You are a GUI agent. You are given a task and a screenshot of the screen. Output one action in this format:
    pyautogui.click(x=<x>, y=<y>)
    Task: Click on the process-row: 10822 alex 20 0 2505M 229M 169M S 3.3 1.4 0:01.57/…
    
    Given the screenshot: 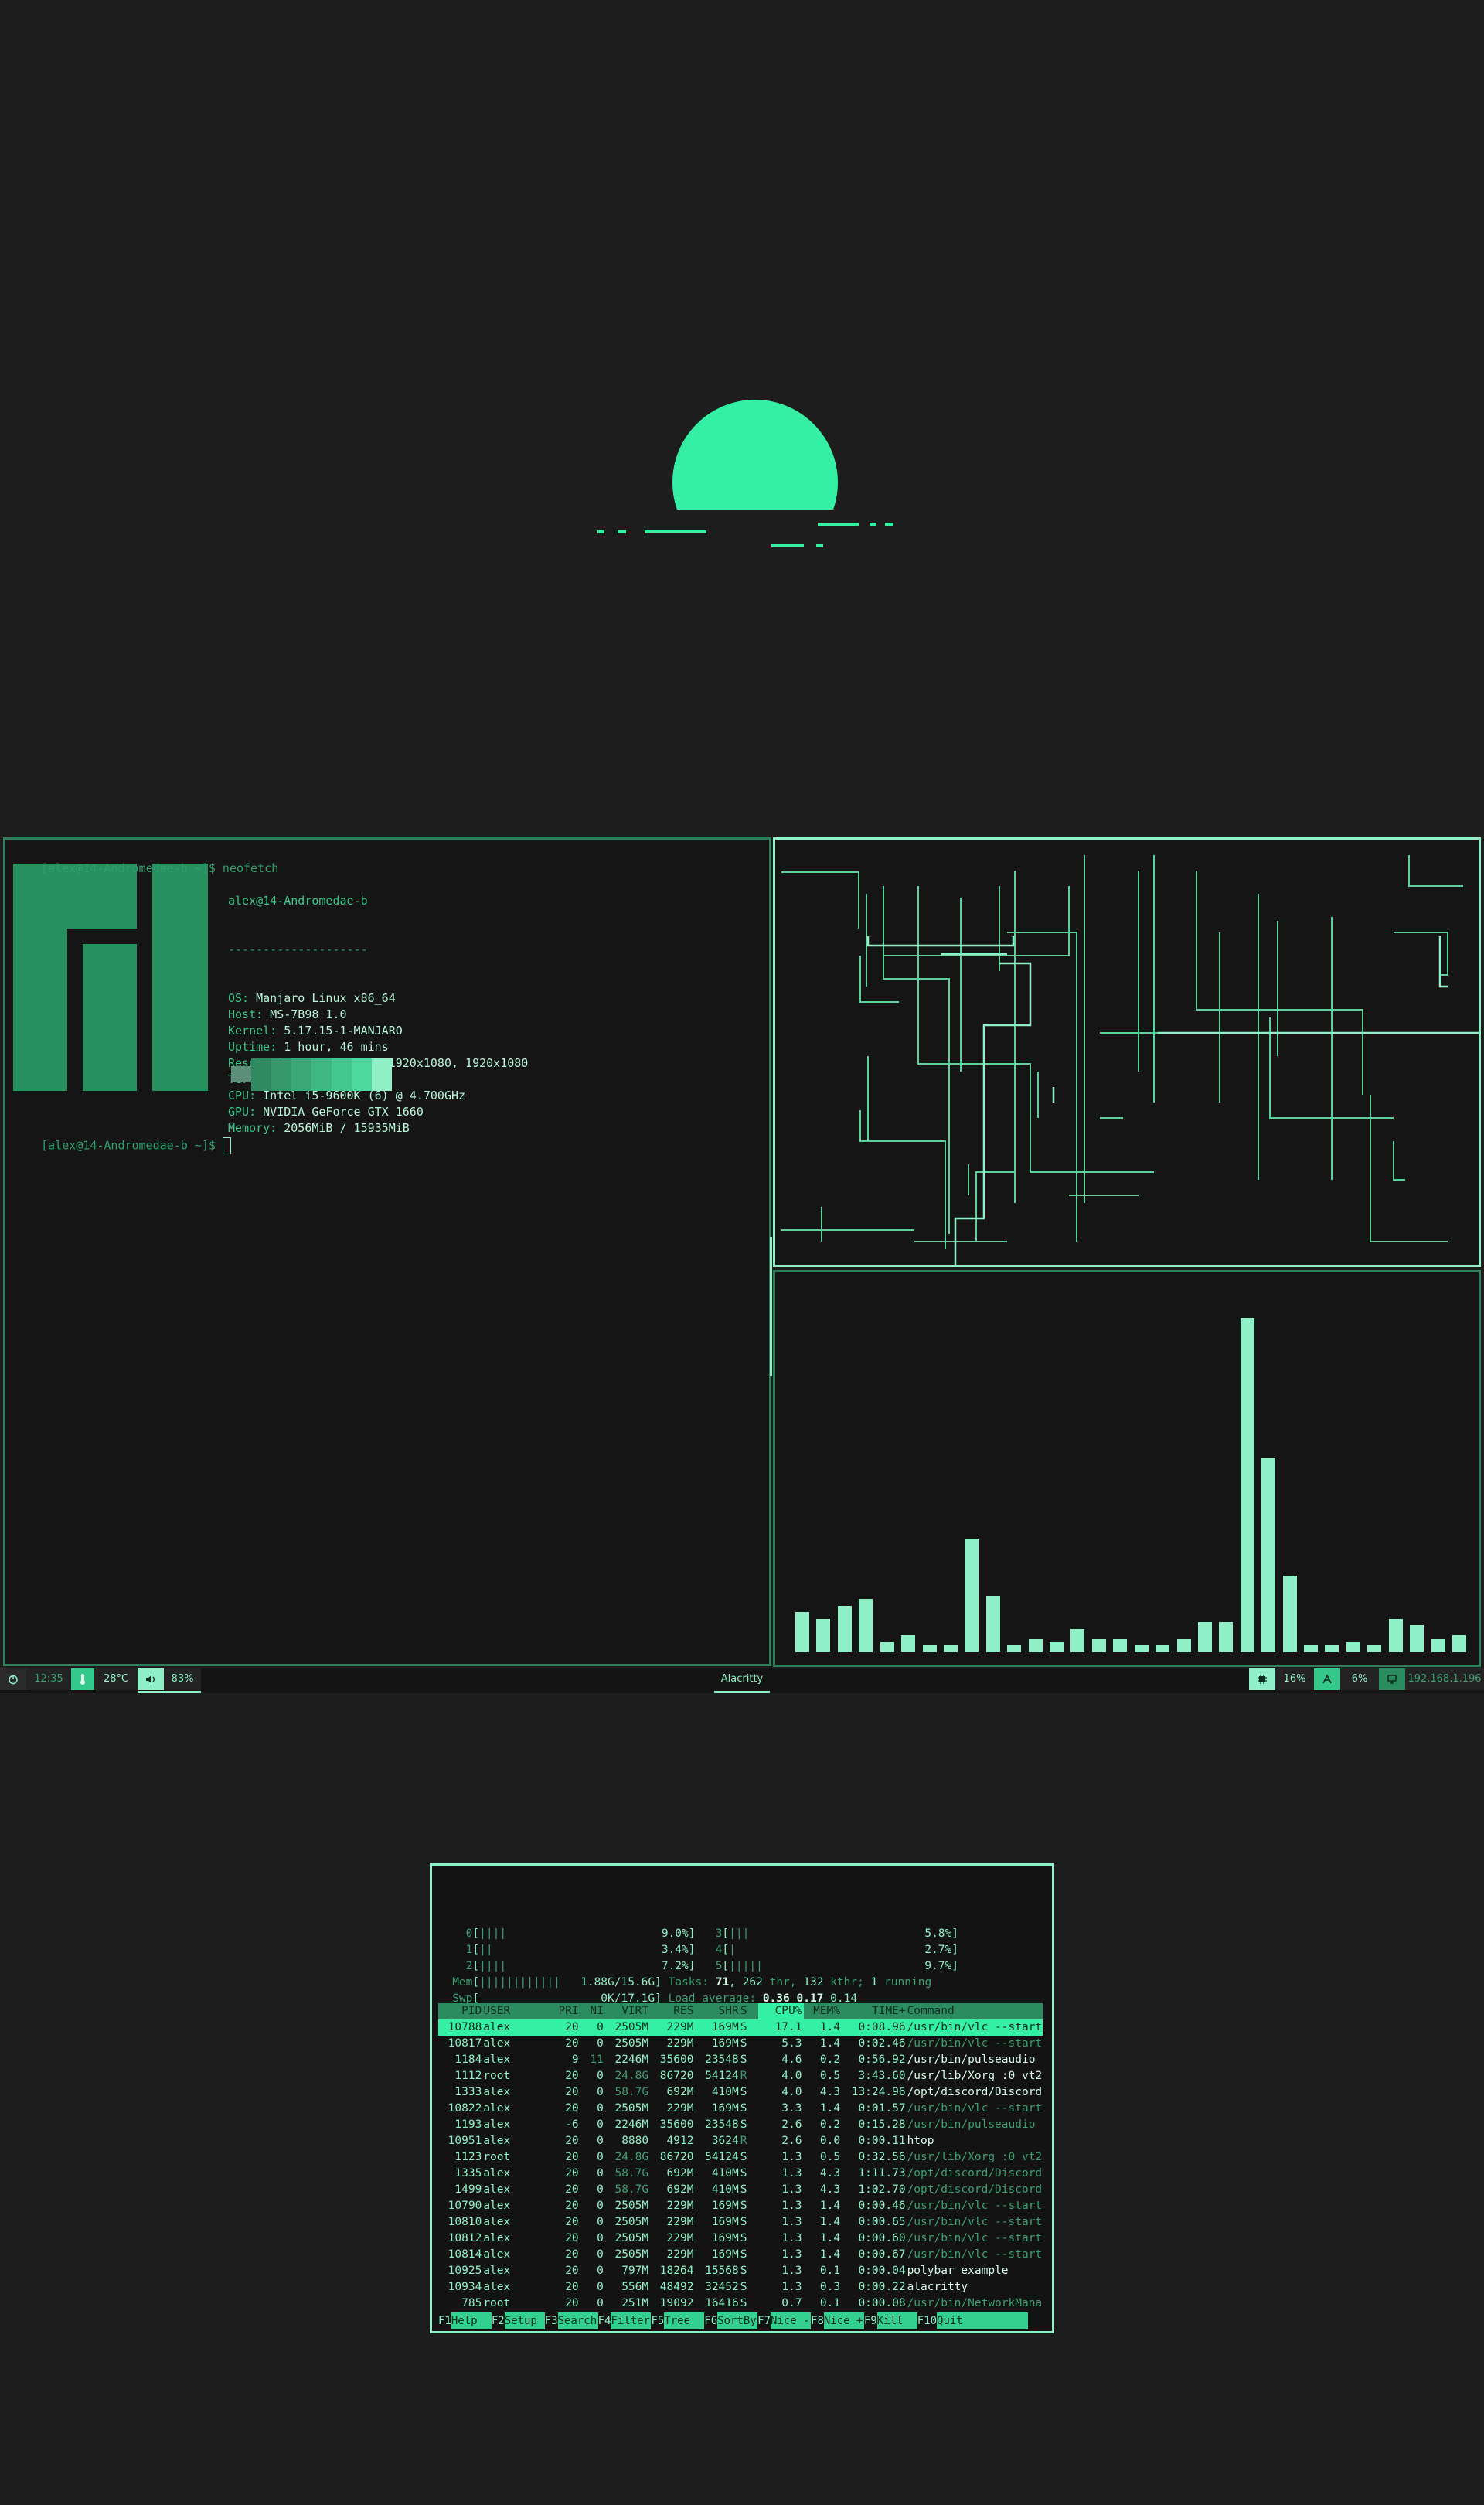 What is the action you would take?
    pyautogui.click(x=740, y=2109)
    